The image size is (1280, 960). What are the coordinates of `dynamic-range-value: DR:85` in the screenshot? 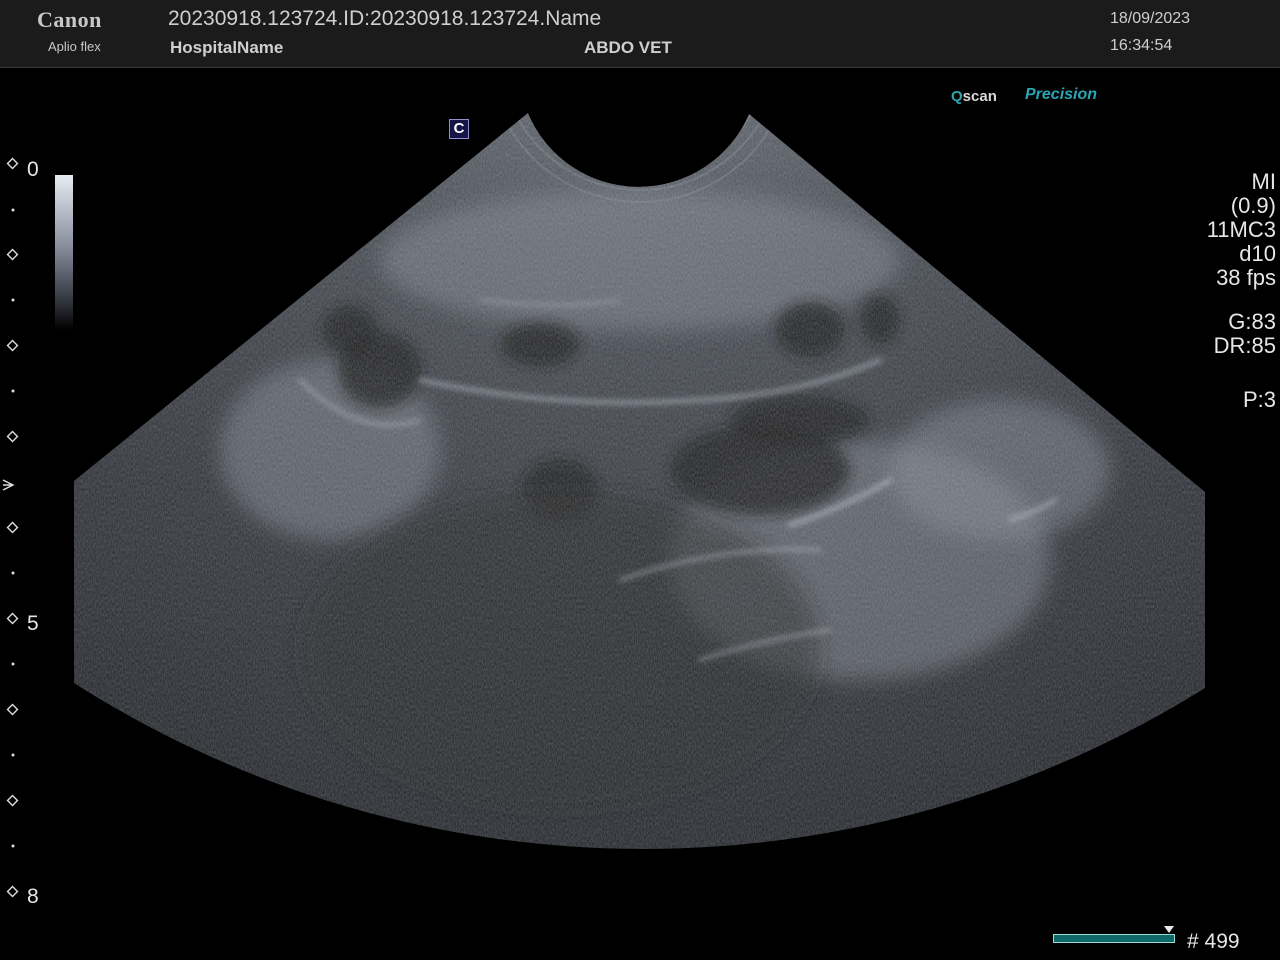 It's located at (1244, 345).